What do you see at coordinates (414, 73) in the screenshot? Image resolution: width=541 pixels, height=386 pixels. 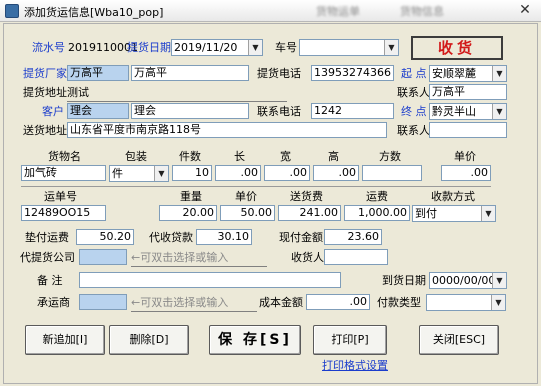 I see `start-point-label: 起 点` at bounding box center [414, 73].